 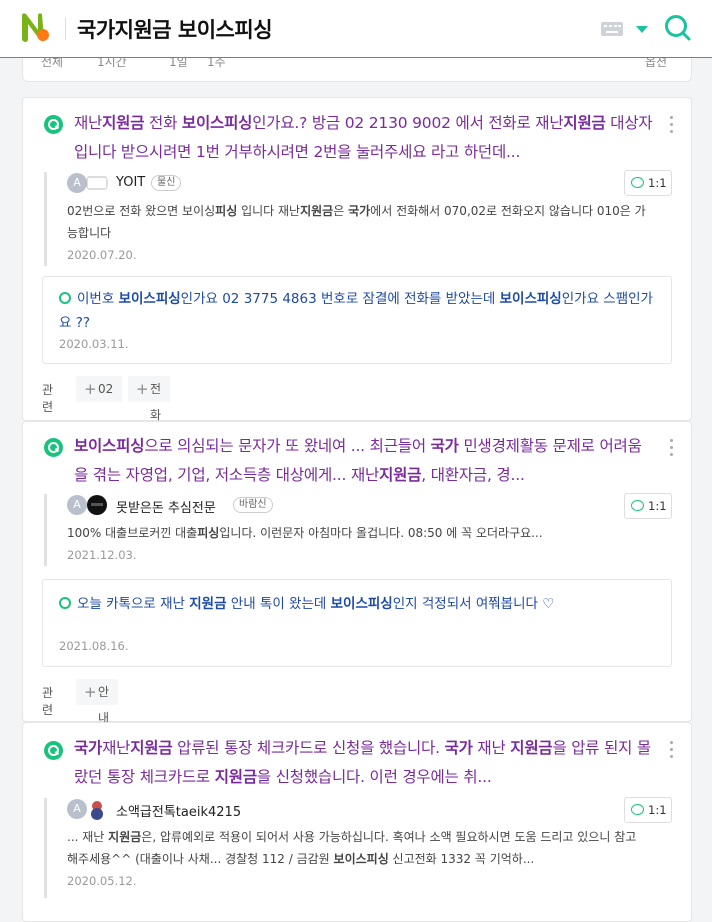 What do you see at coordinates (149, 399) in the screenshot?
I see `tag-item: 전화` at bounding box center [149, 399].